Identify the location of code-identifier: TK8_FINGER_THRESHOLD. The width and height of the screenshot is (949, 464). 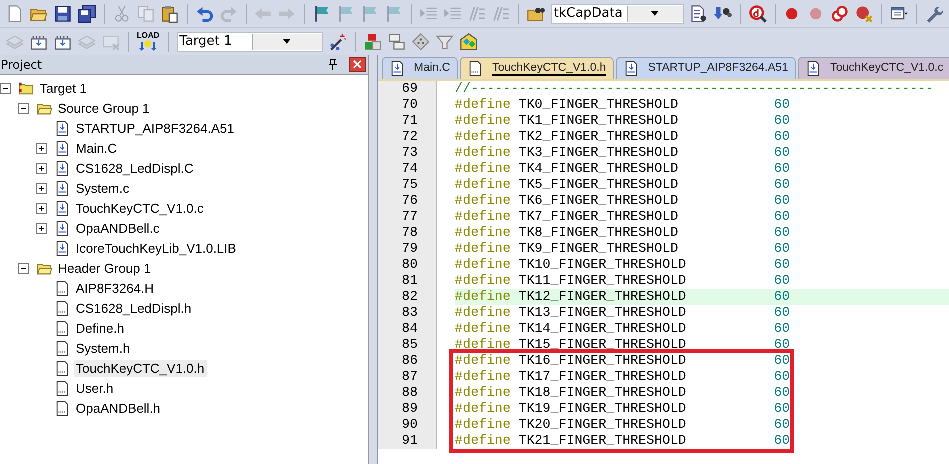
(598, 232).